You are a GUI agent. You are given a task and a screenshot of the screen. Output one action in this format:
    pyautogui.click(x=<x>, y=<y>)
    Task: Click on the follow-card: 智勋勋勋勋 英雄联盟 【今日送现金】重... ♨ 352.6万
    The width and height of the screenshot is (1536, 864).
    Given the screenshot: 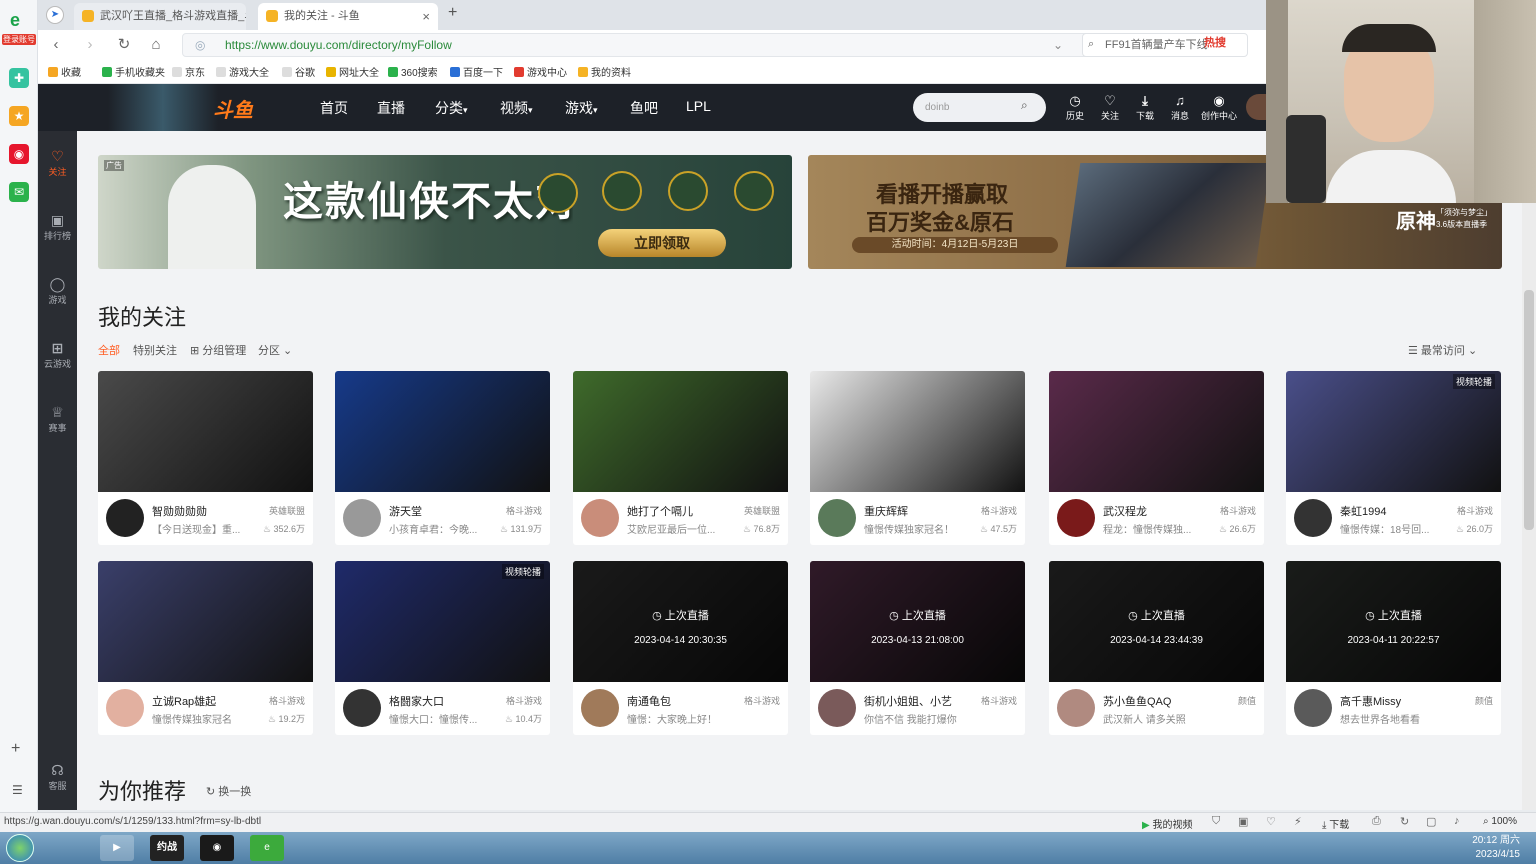 What is the action you would take?
    pyautogui.click(x=205, y=458)
    